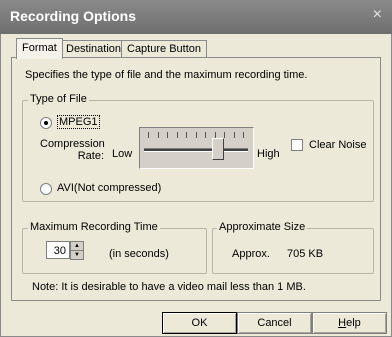 The width and height of the screenshot is (392, 337). Describe the element at coordinates (274, 323) in the screenshot. I see `cancel-button: Cancel` at that location.